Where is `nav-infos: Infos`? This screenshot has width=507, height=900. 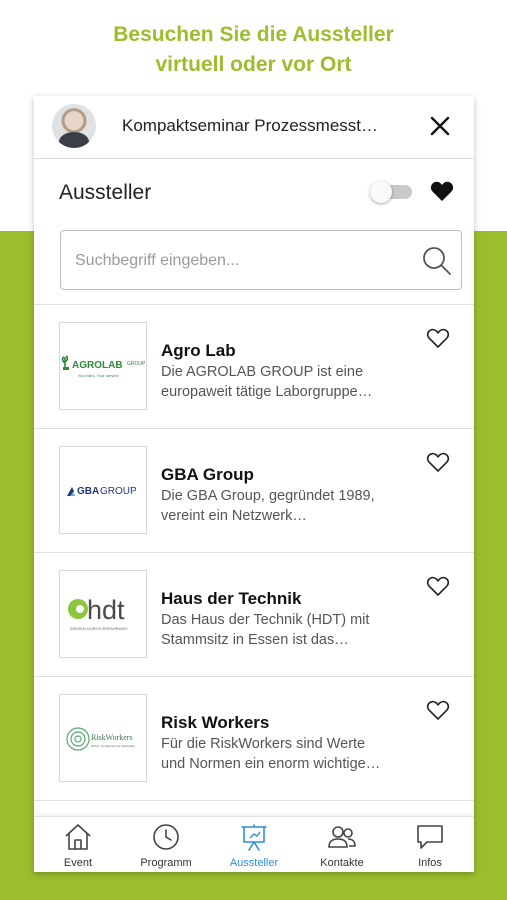
nav-infos: Infos is located at coordinates (430, 844).